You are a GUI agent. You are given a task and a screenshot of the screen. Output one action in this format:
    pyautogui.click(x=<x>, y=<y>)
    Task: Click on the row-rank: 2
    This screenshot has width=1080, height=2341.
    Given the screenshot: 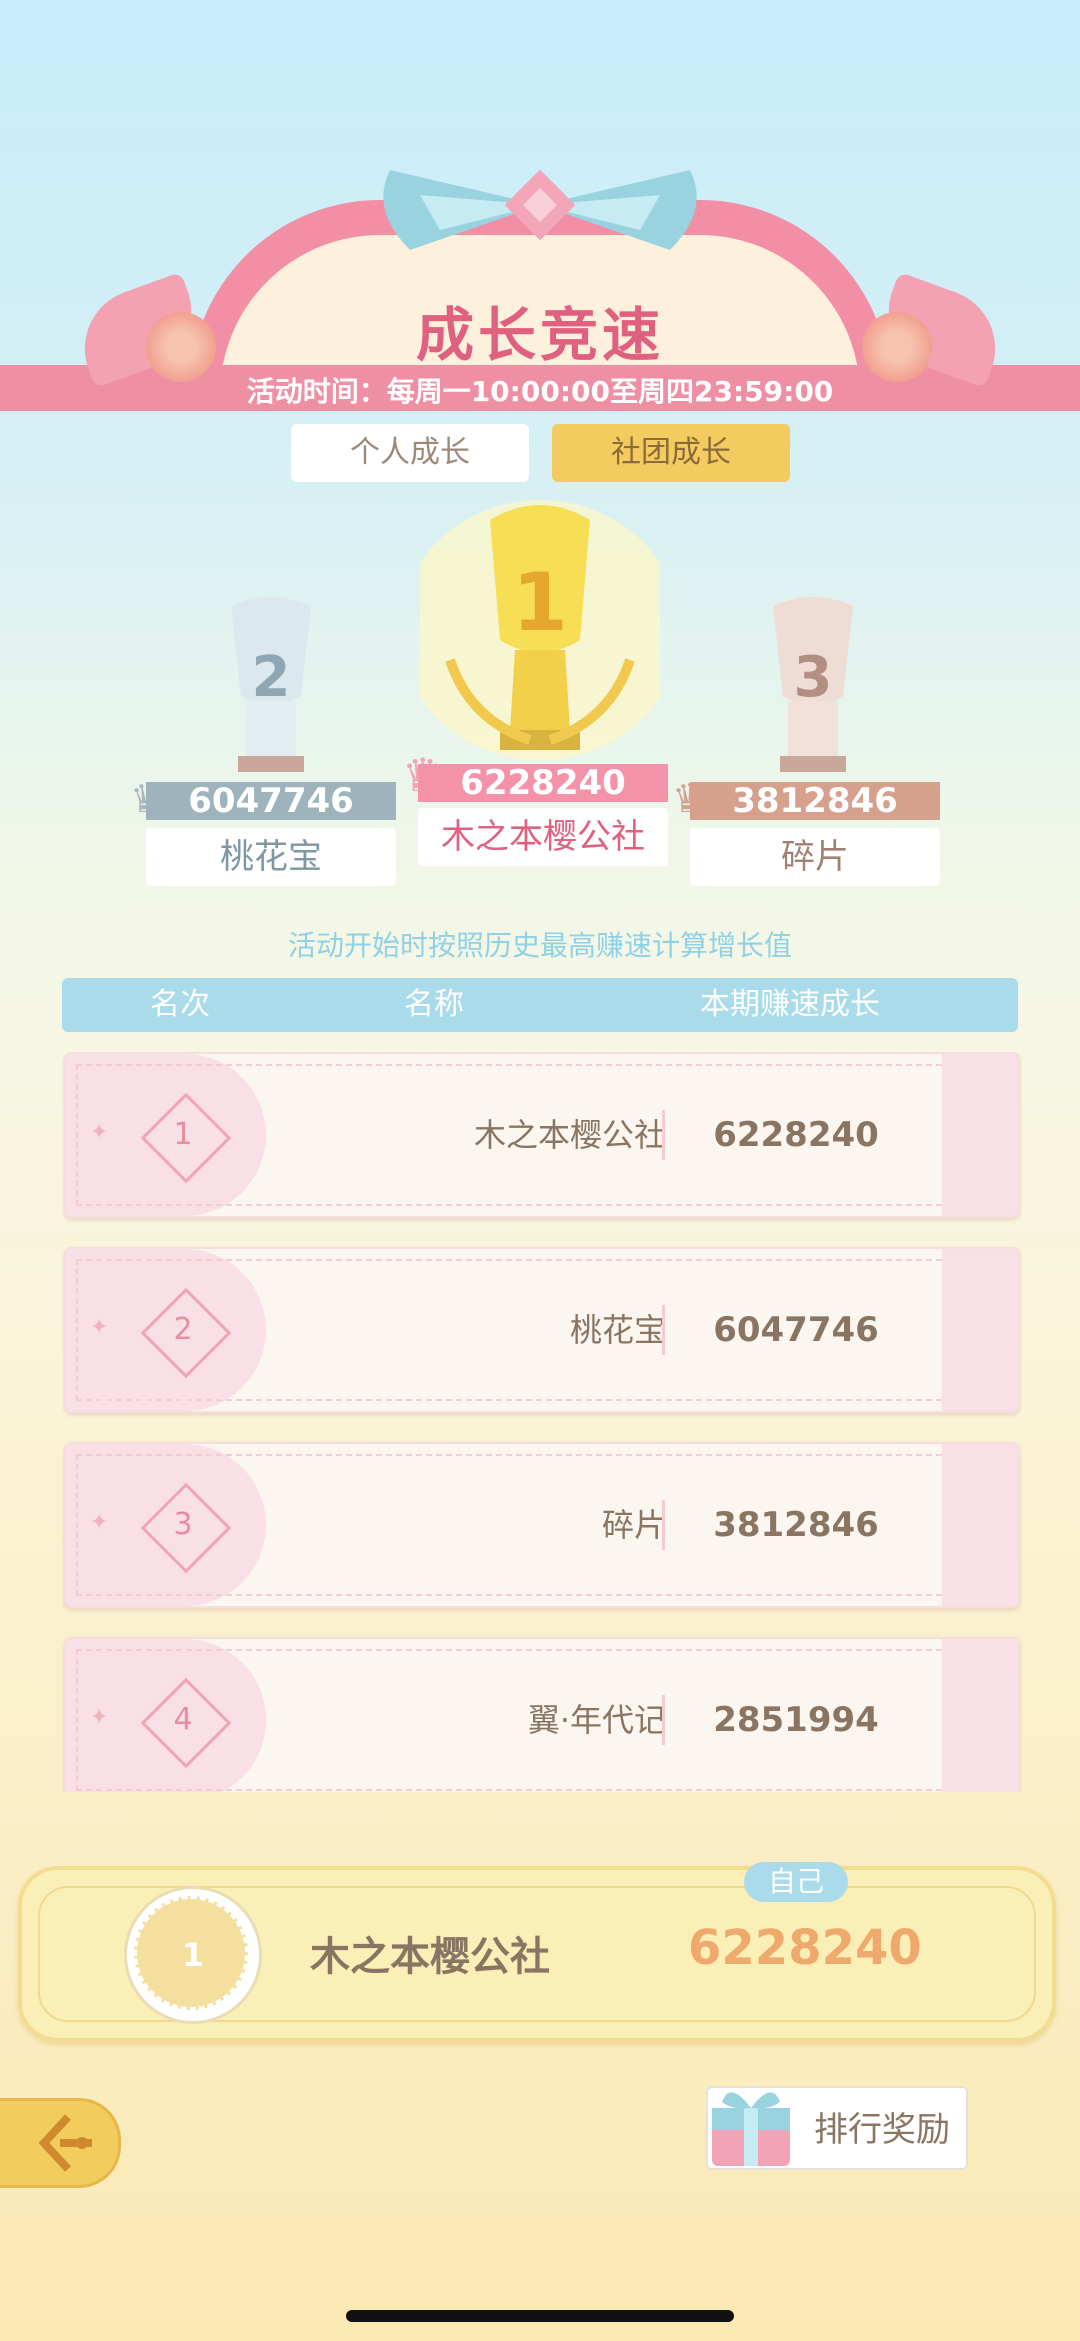 What is the action you would take?
    pyautogui.click(x=183, y=1329)
    